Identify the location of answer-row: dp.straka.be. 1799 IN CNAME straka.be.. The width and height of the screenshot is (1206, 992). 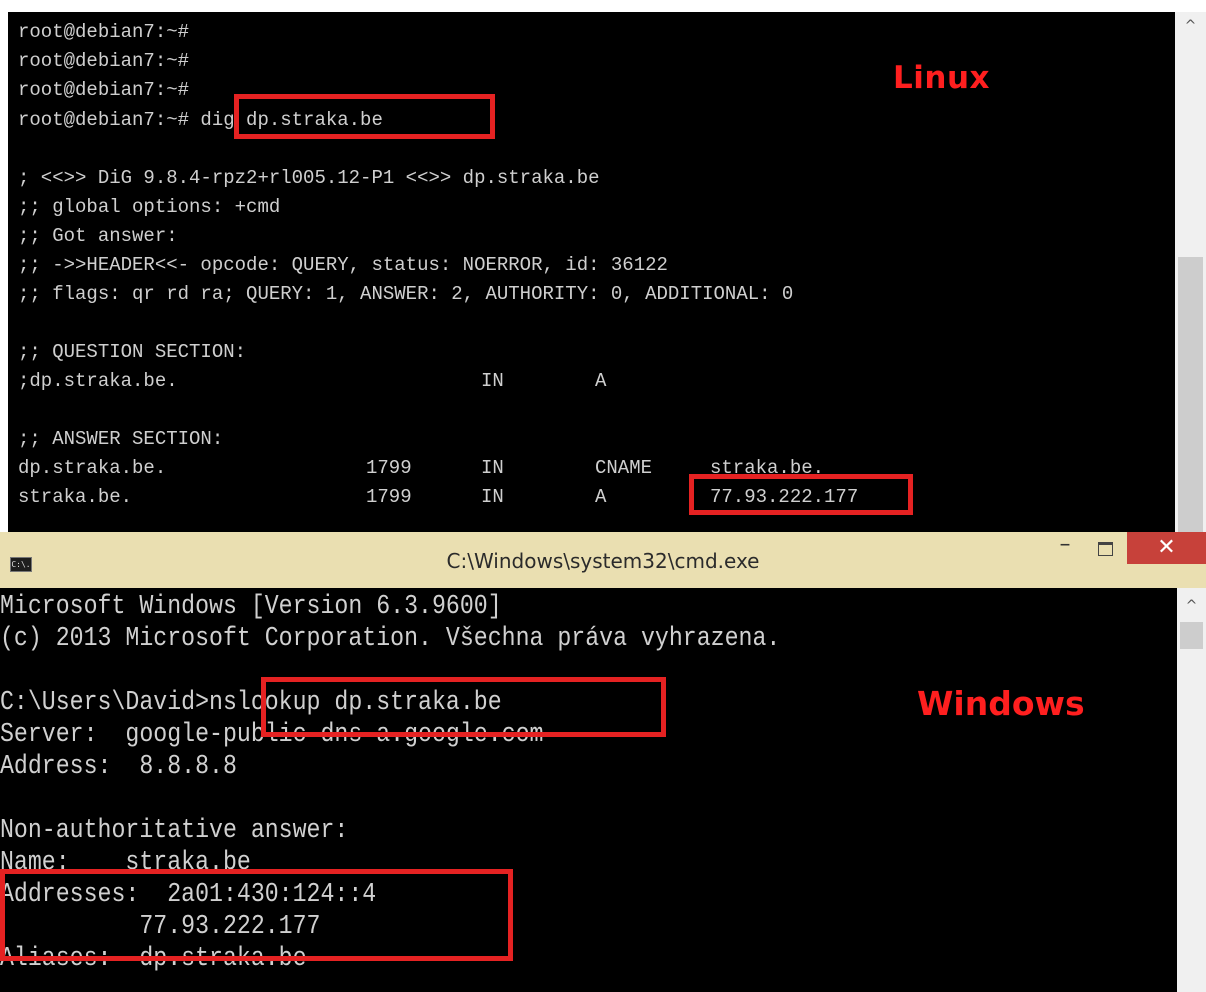
(568, 468).